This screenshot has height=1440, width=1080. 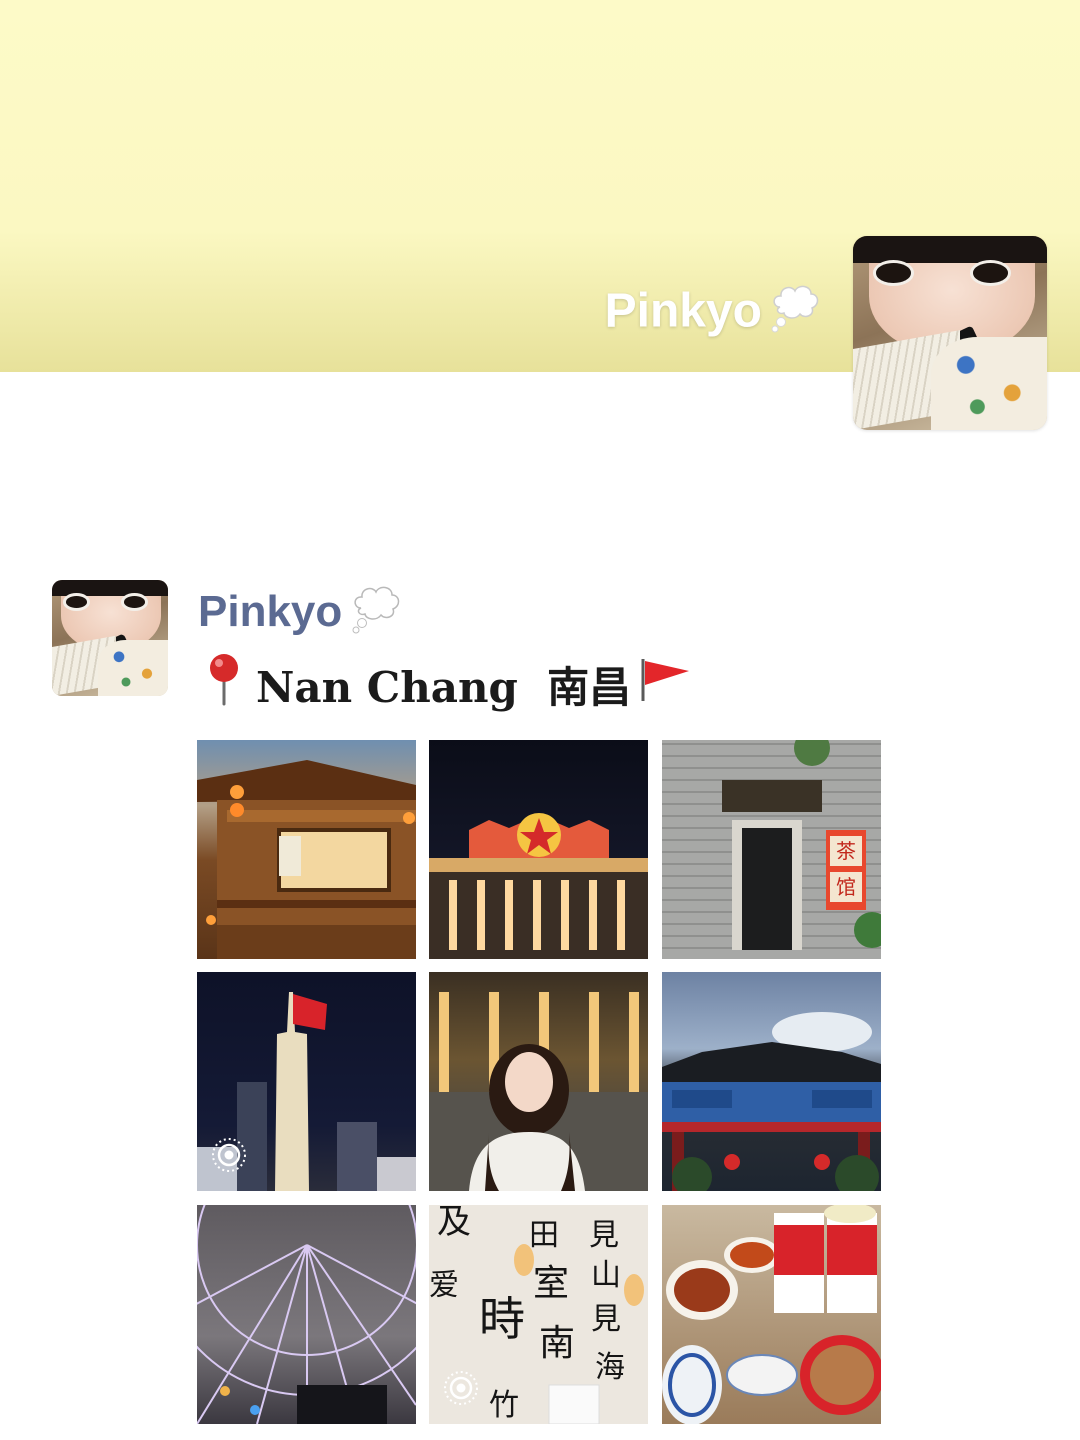 I want to click on svg-text: 竹, so click(x=504, y=1405).